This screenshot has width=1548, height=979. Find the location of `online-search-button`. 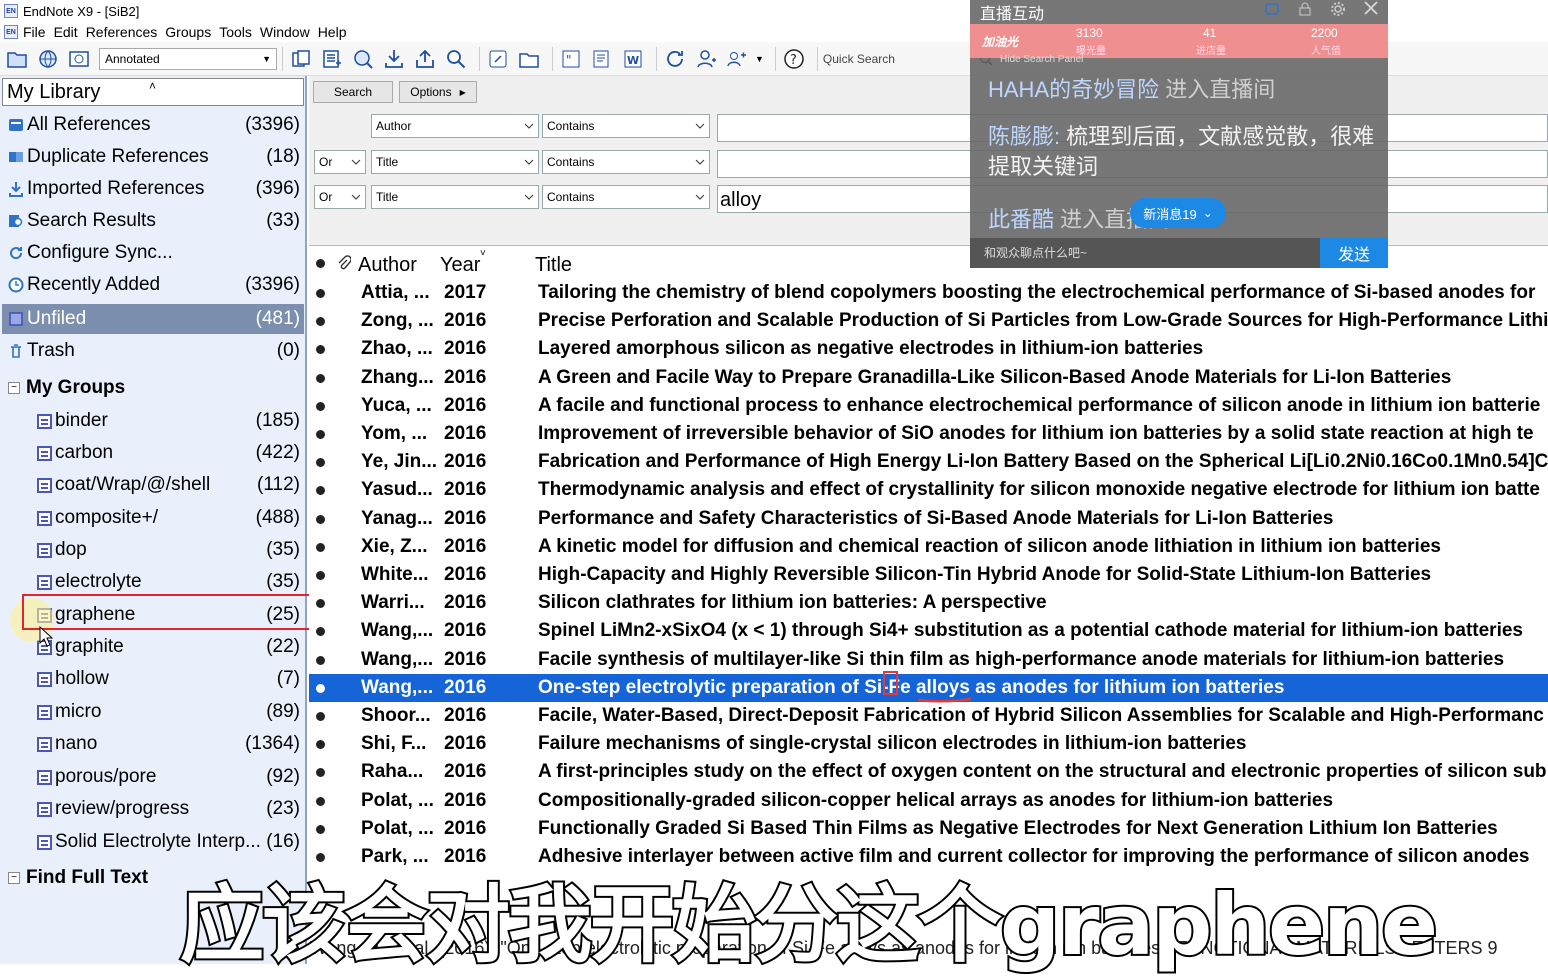

online-search-button is located at coordinates (363, 59).